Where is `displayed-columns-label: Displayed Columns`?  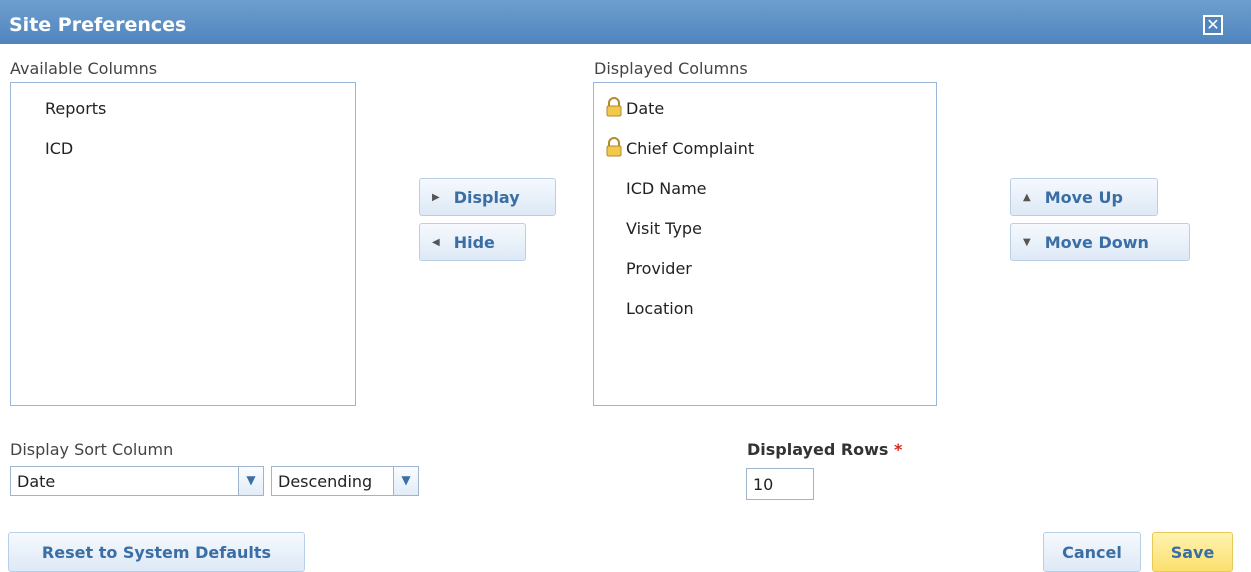 displayed-columns-label: Displayed Columns is located at coordinates (671, 68).